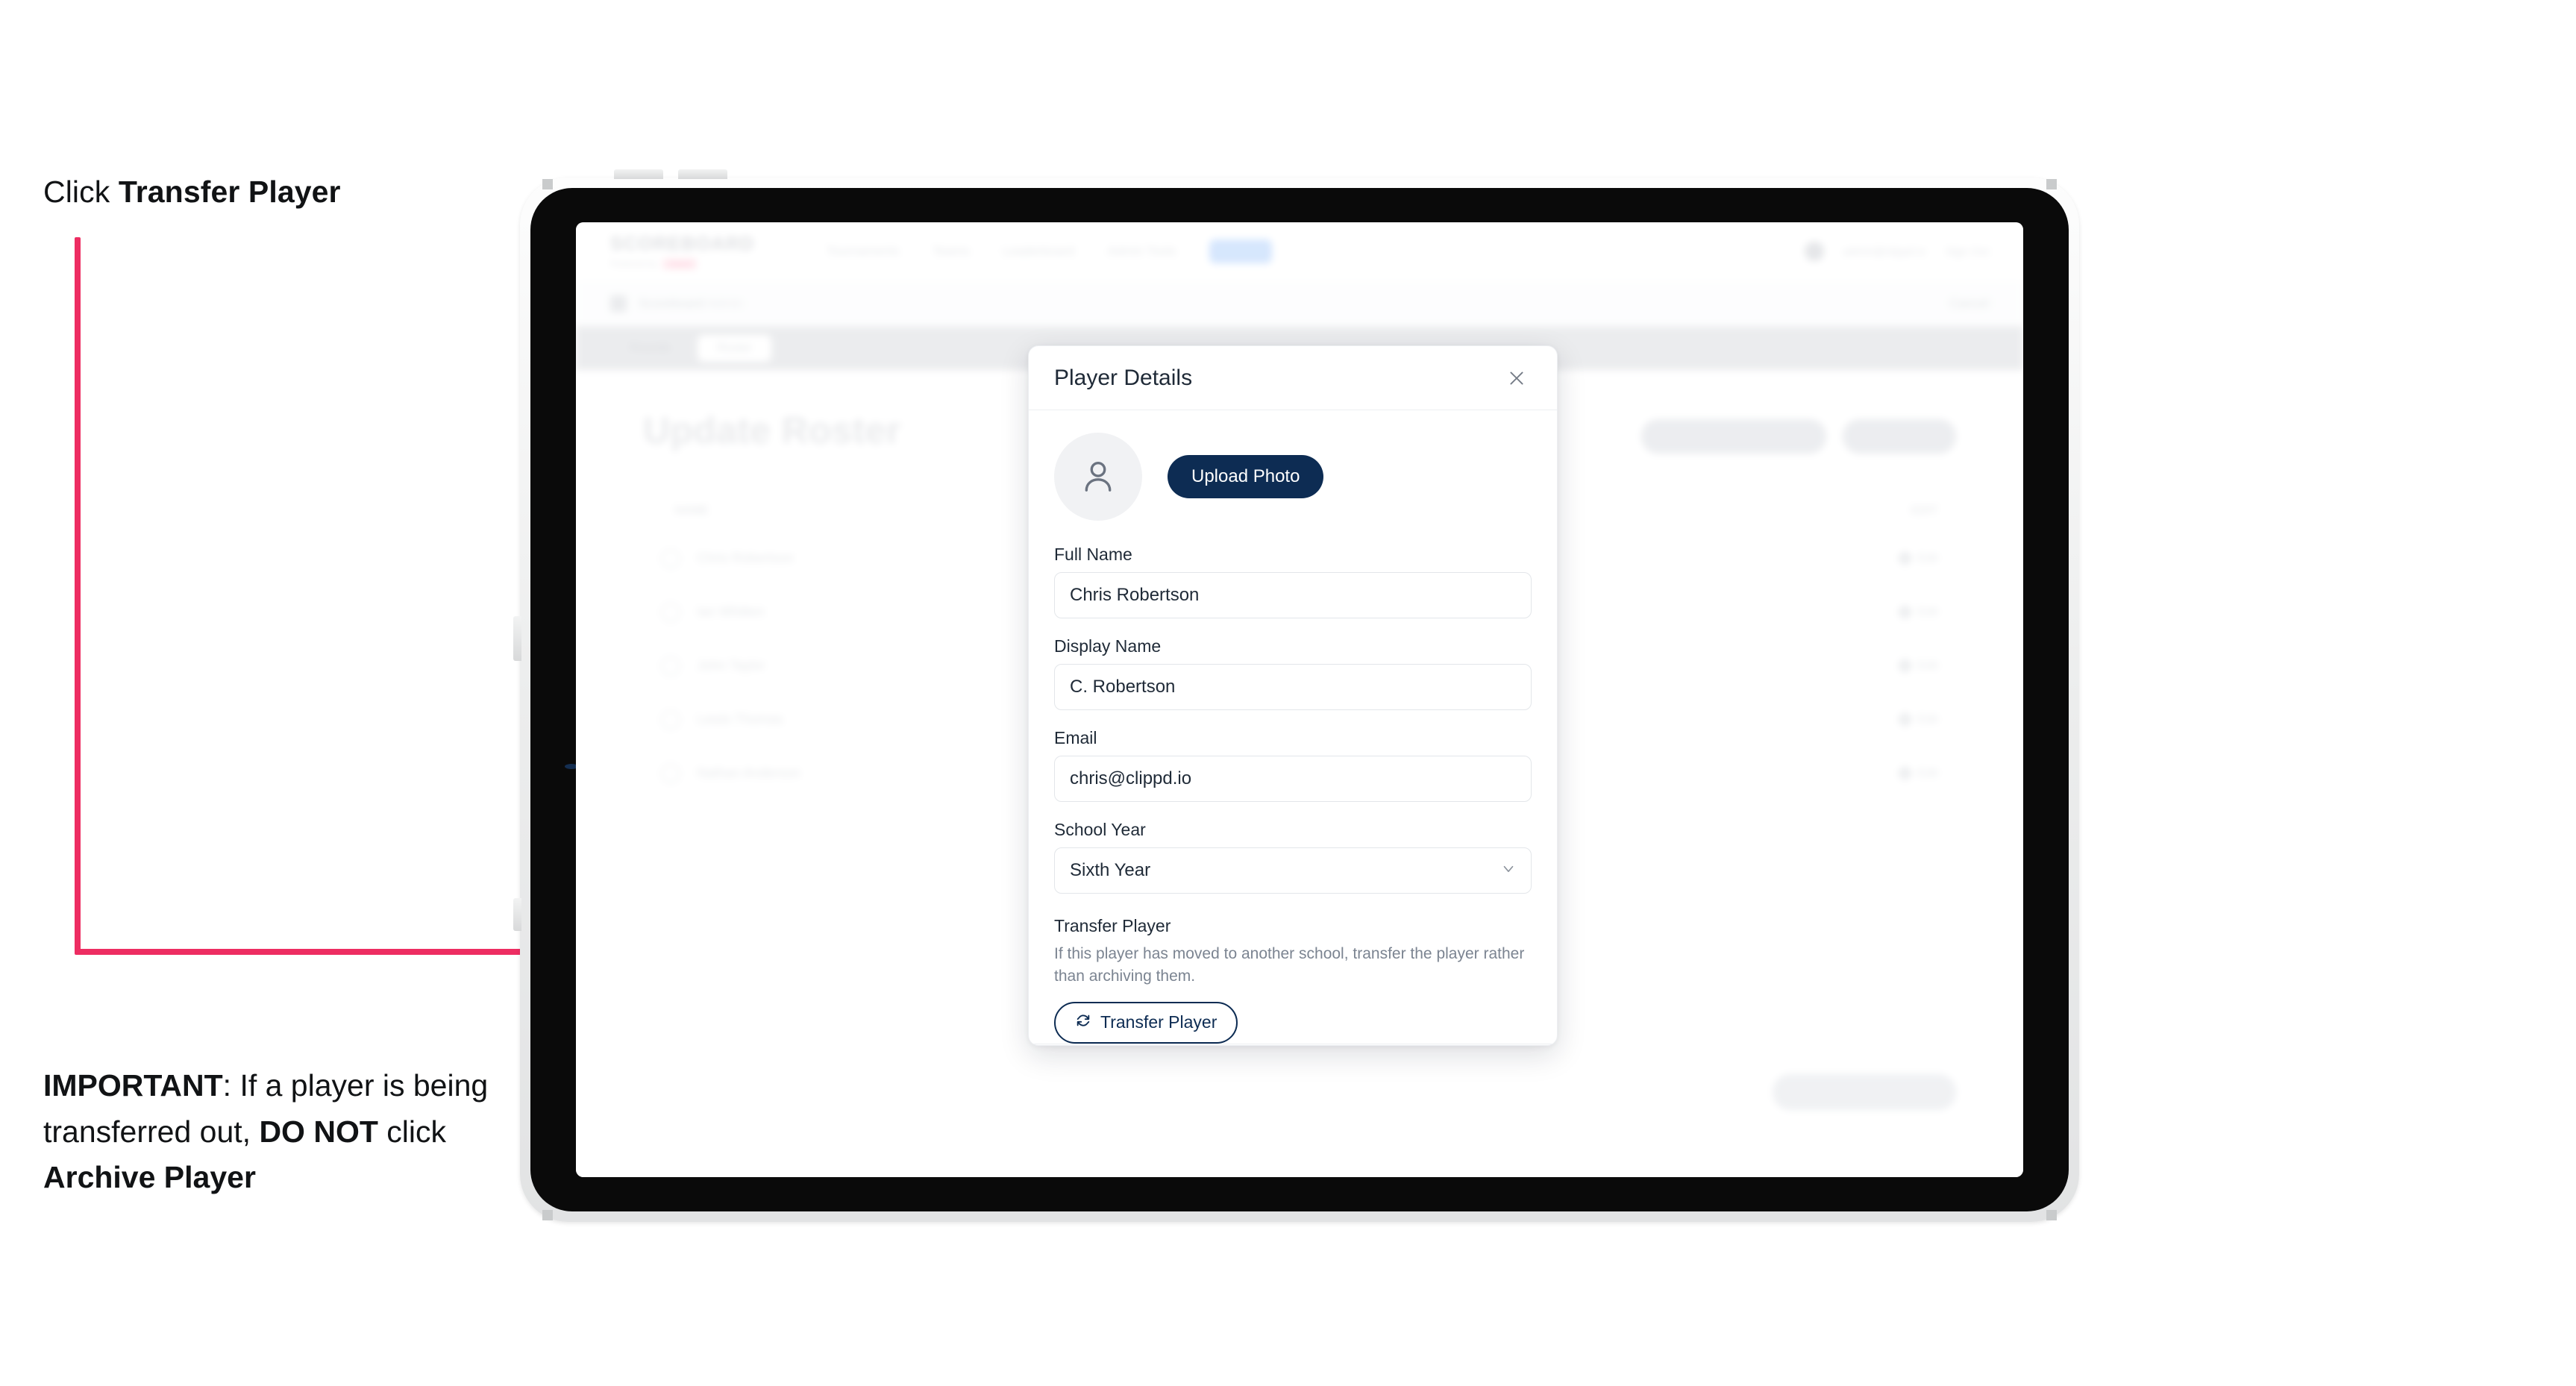 The image size is (2576, 1386). What do you see at coordinates (81, 192) in the screenshot?
I see `annotation-top-prefix: Click` at bounding box center [81, 192].